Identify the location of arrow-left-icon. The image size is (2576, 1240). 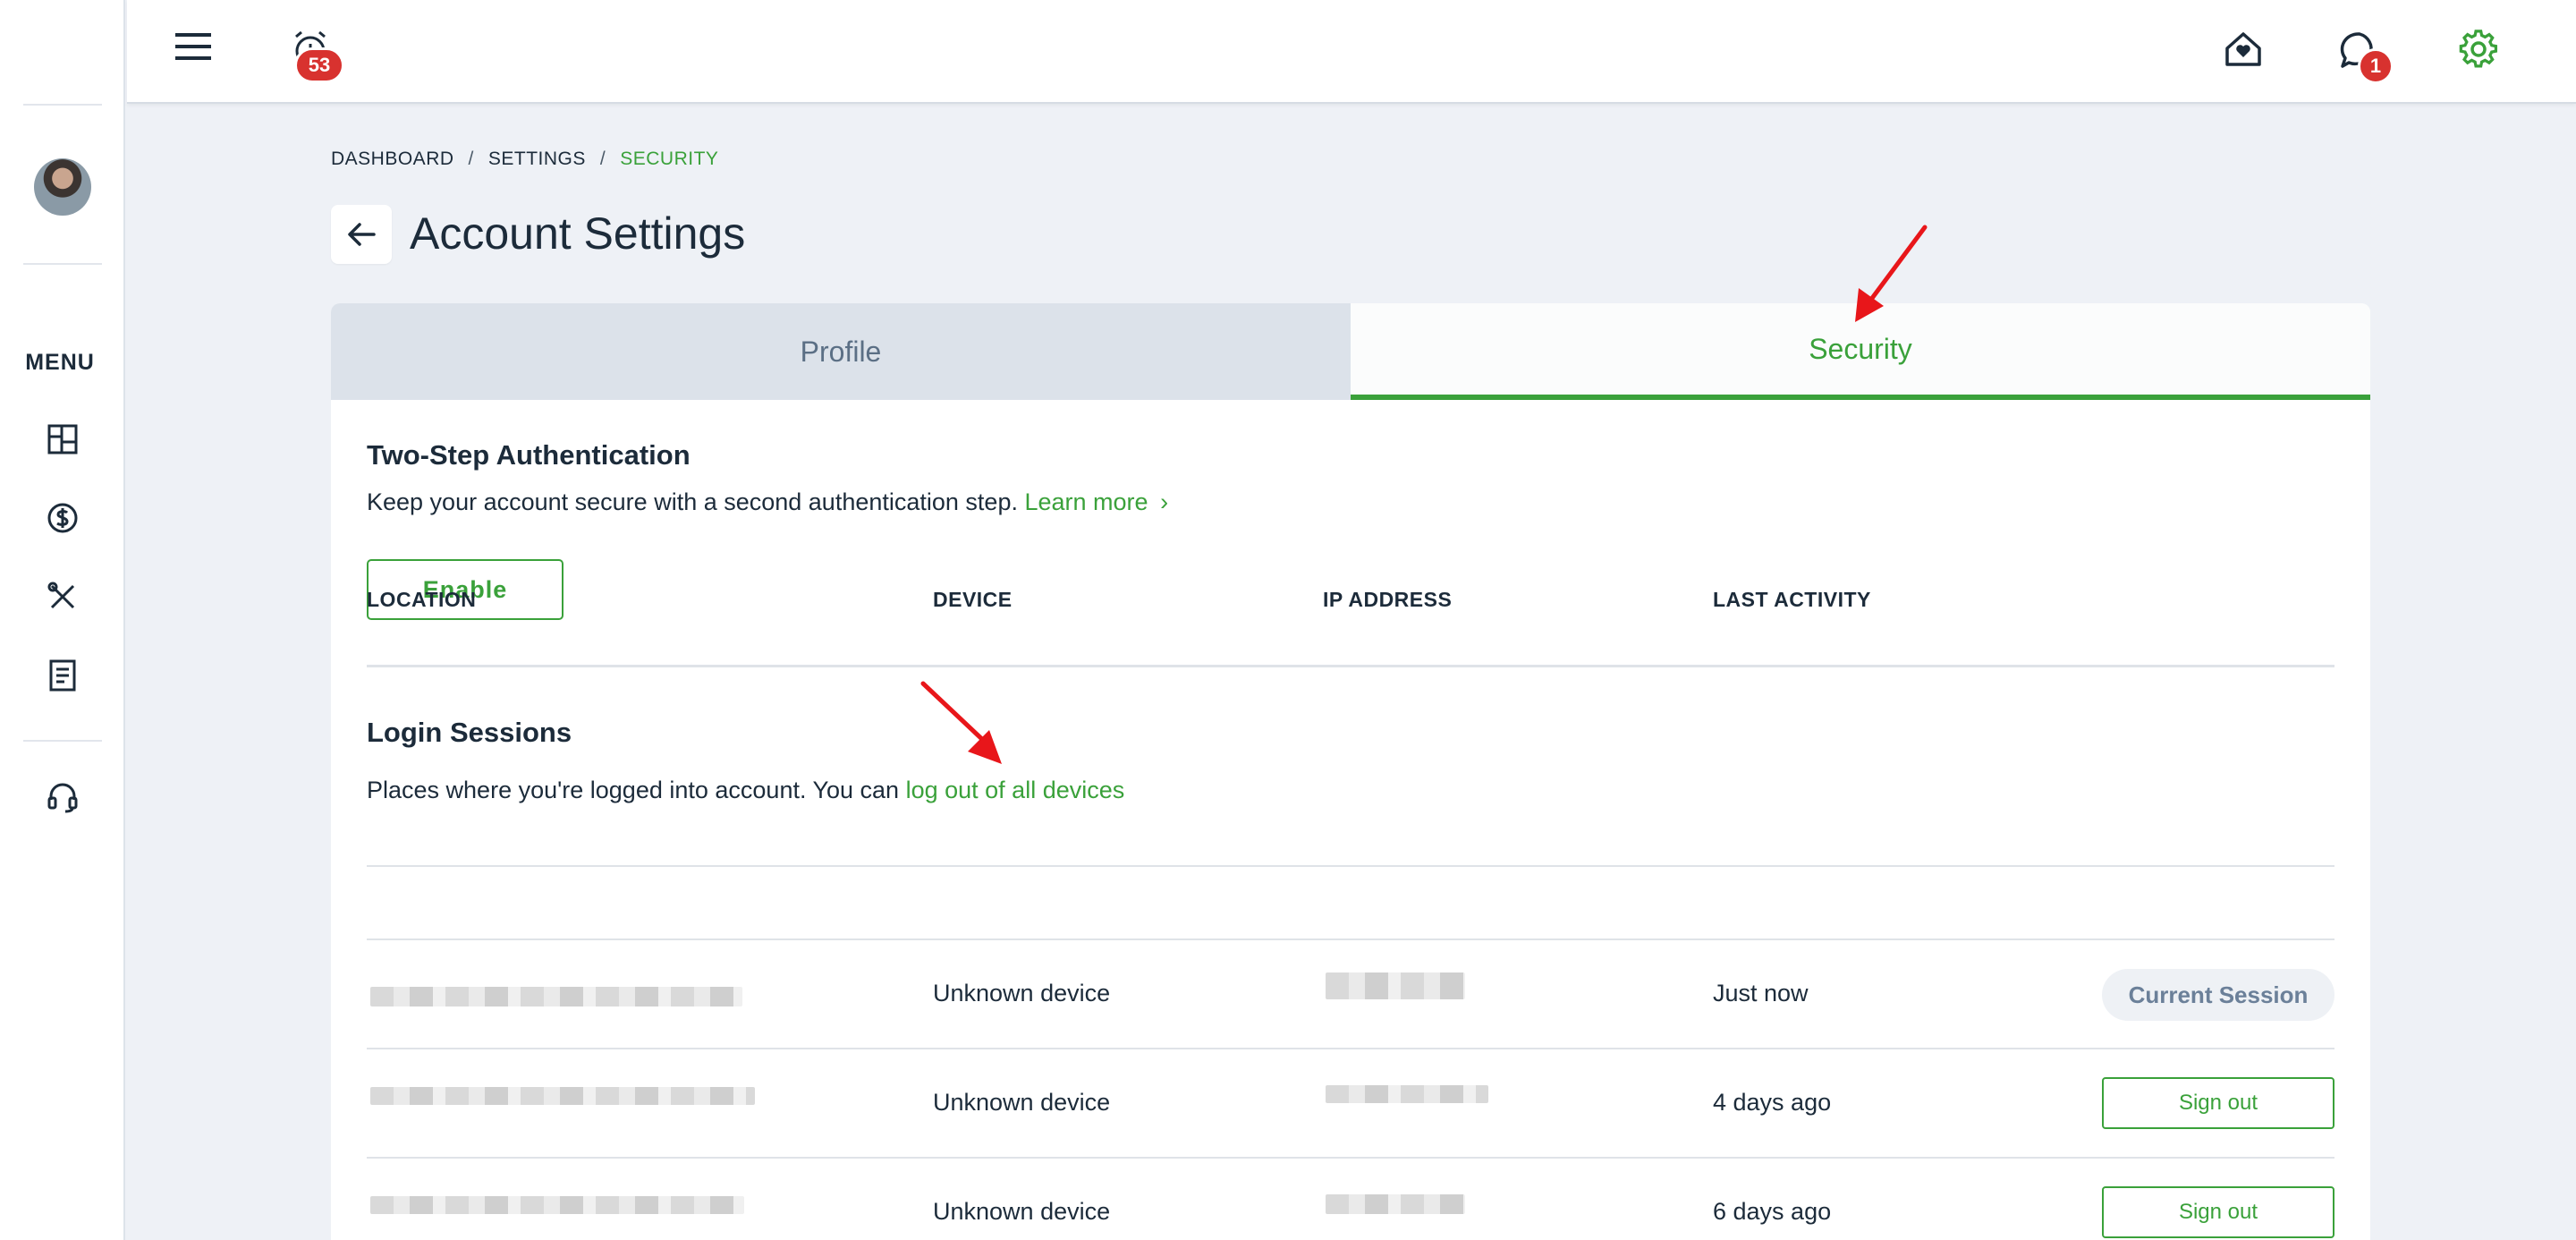
(362, 235).